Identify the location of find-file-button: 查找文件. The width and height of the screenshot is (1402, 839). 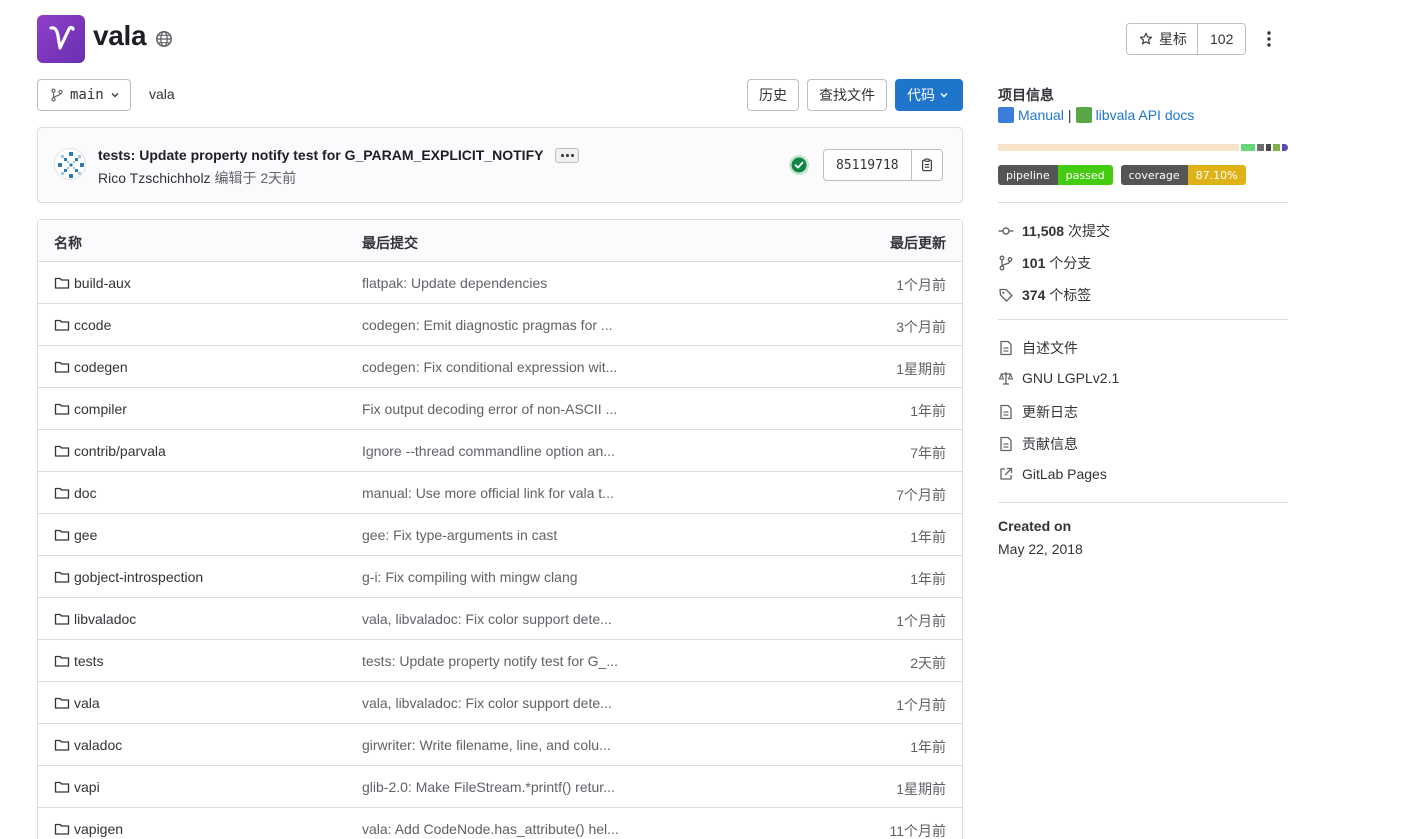
(847, 95).